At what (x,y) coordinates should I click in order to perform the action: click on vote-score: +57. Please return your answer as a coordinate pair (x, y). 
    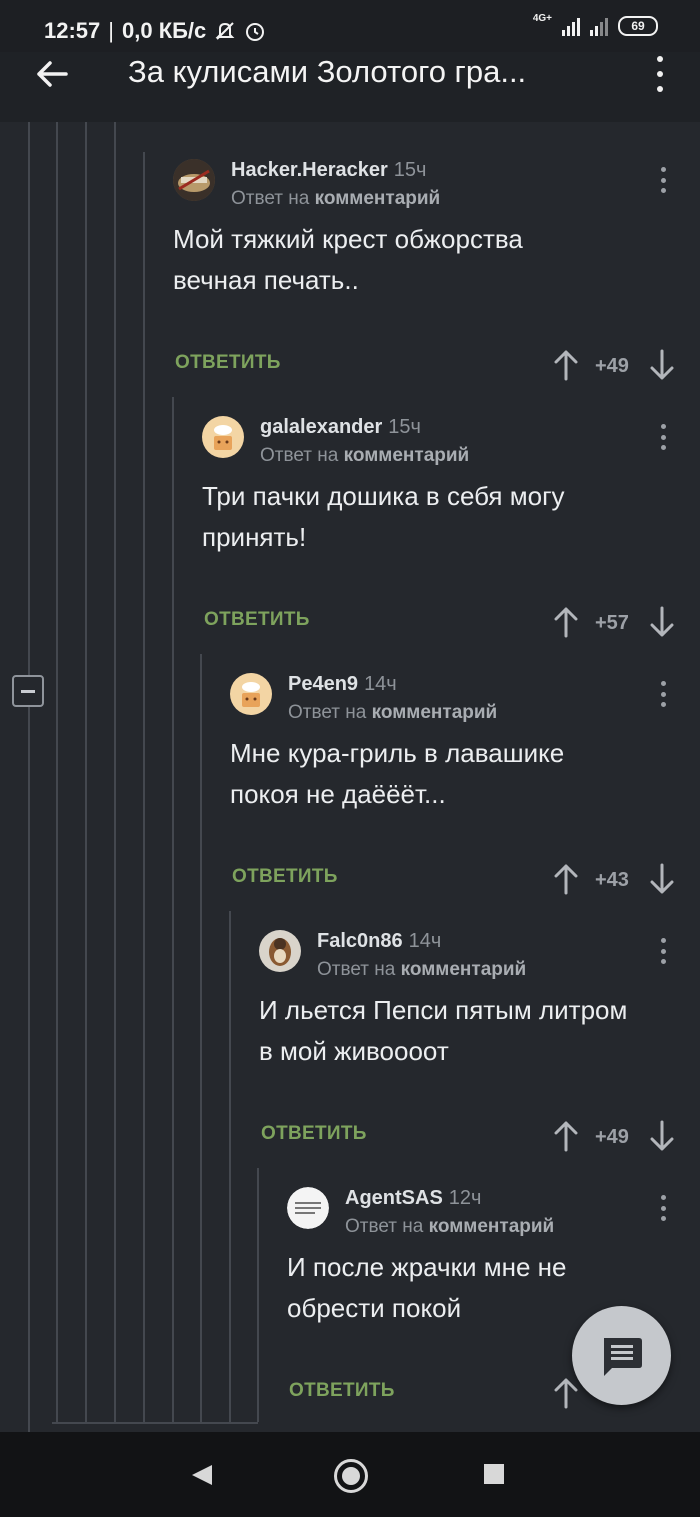
    Looking at the image, I should click on (612, 623).